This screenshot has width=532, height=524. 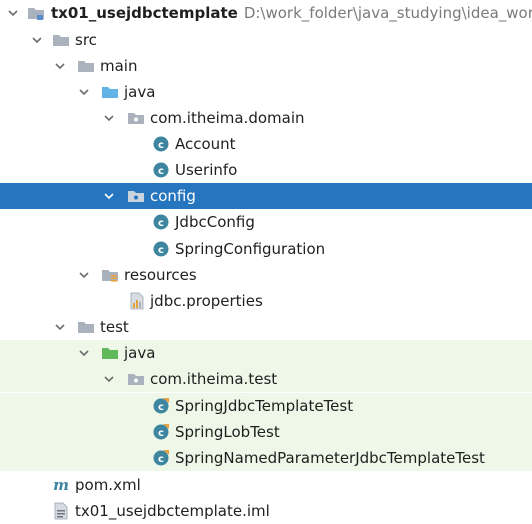 I want to click on tree-row-config: config, so click(x=266, y=196).